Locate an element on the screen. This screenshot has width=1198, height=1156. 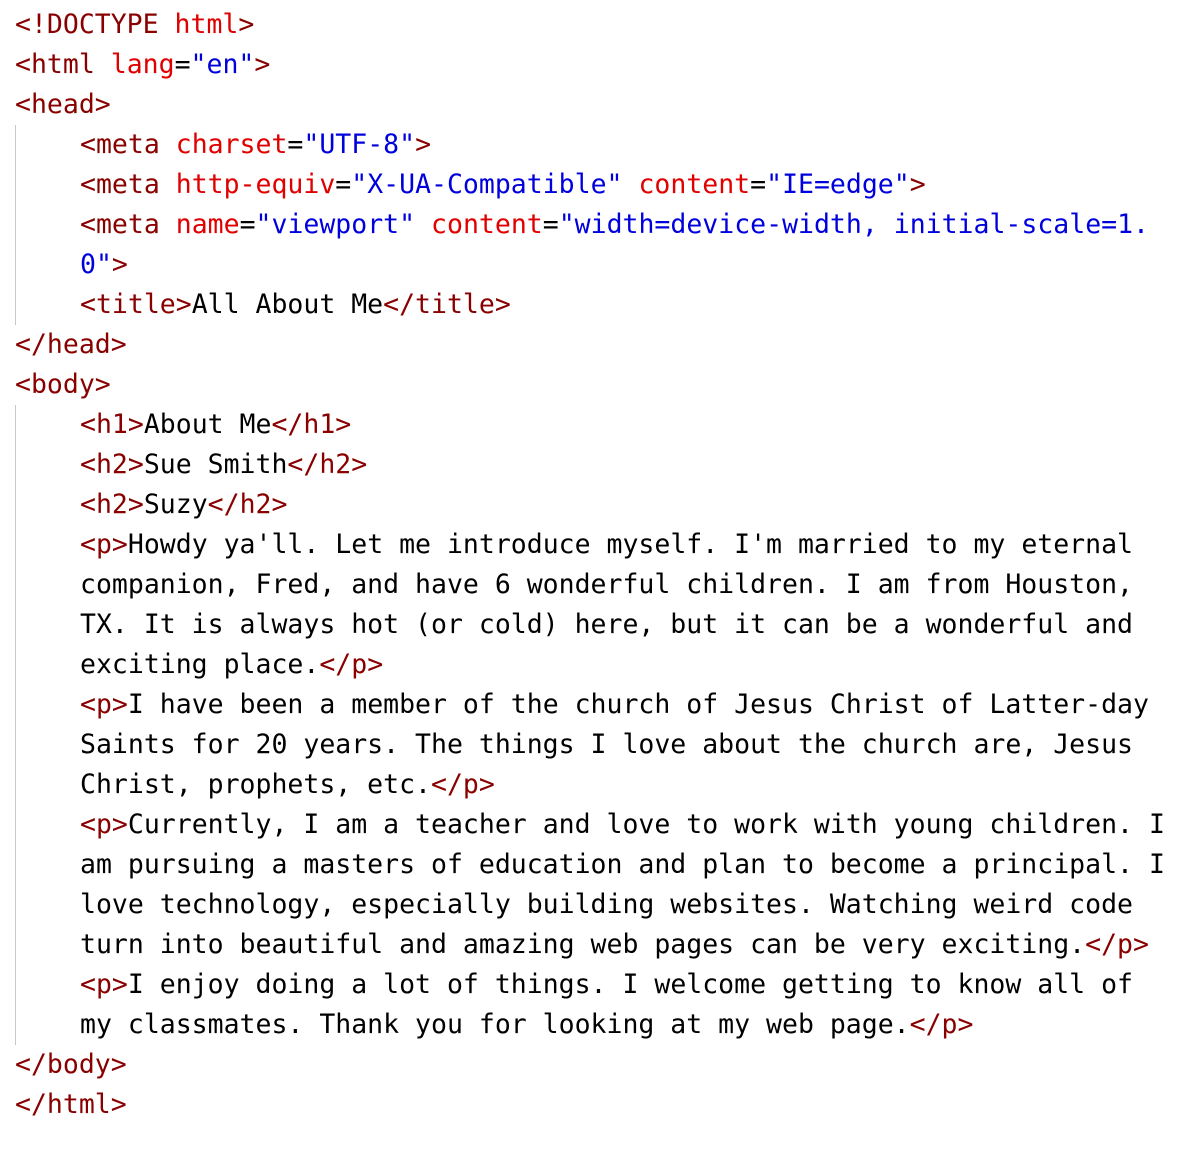
code-line: 0"> is located at coordinates (104, 265).